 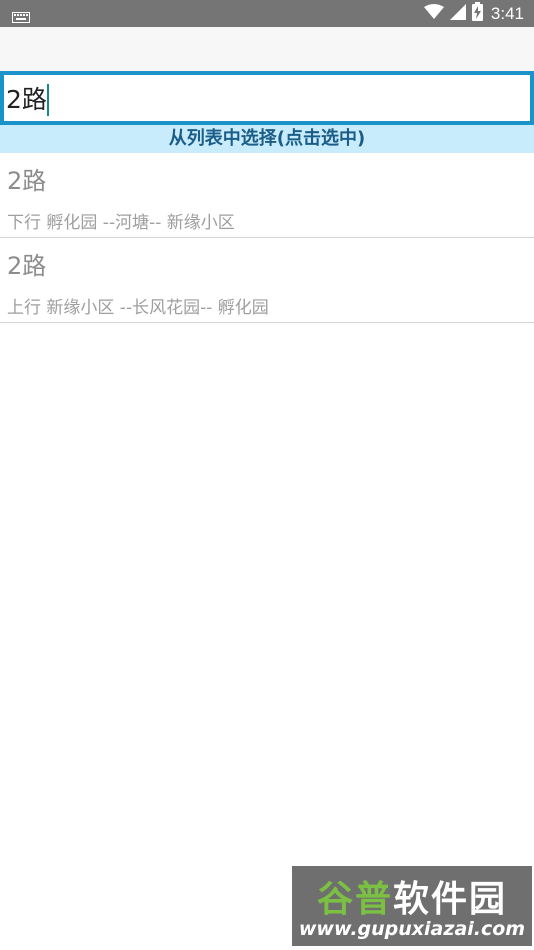 What do you see at coordinates (412, 929) in the screenshot?
I see `watermark-url: www.gupuxiazai.com` at bounding box center [412, 929].